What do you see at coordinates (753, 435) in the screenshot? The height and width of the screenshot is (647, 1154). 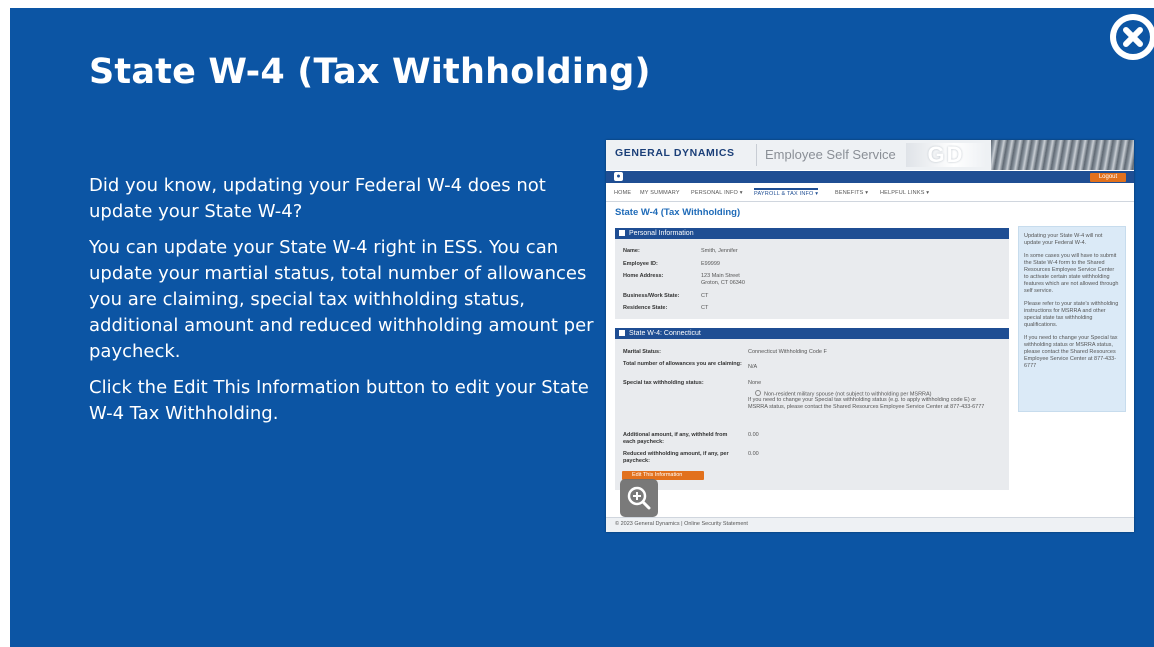 I see `additional-amount-value: 0.00` at bounding box center [753, 435].